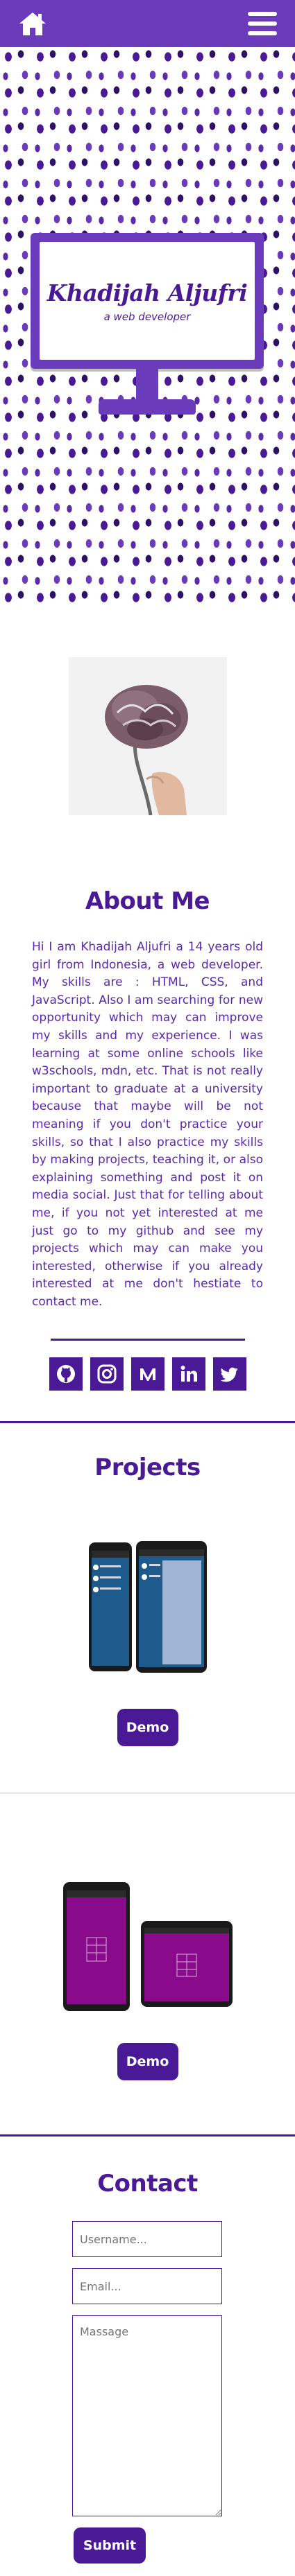 This screenshot has width=295, height=2576. I want to click on medium-icon, so click(147, 1375).